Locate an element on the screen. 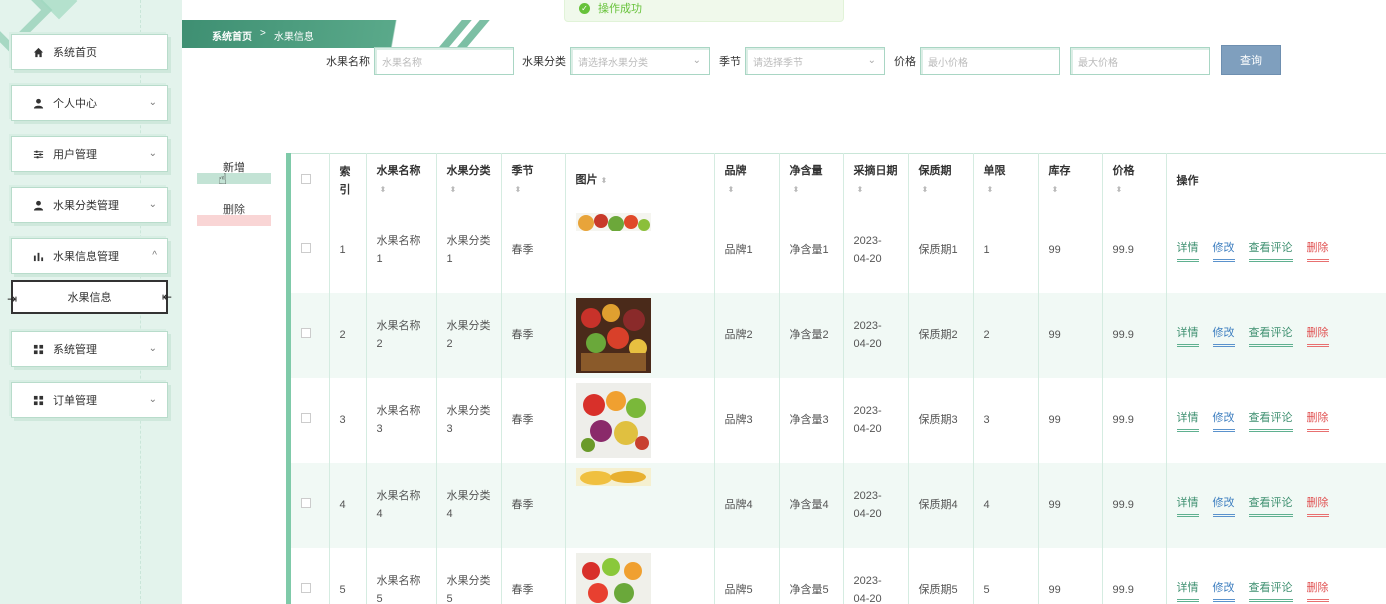  header-price: 价格 ⬍ is located at coordinates (1134, 180).